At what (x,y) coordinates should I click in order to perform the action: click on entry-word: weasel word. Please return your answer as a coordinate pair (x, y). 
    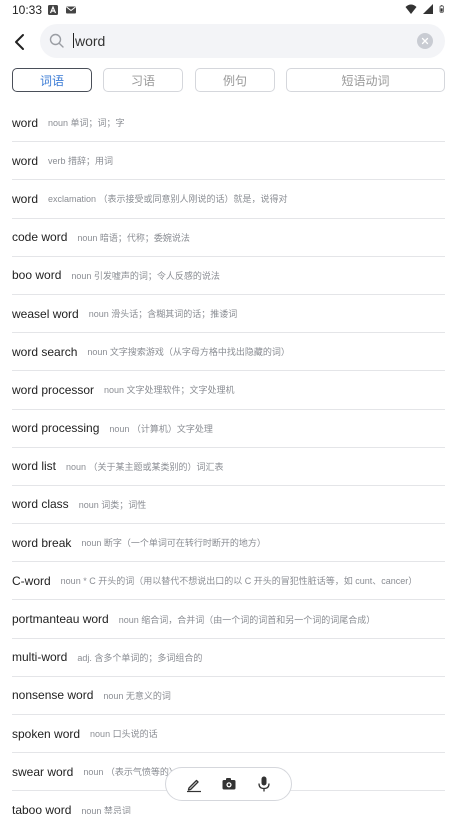
    Looking at the image, I should click on (45, 313).